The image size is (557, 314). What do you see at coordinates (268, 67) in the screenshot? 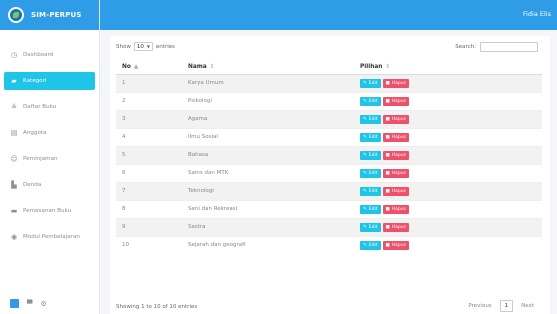
I see `col-header-nama: Nama ⇕` at bounding box center [268, 67].